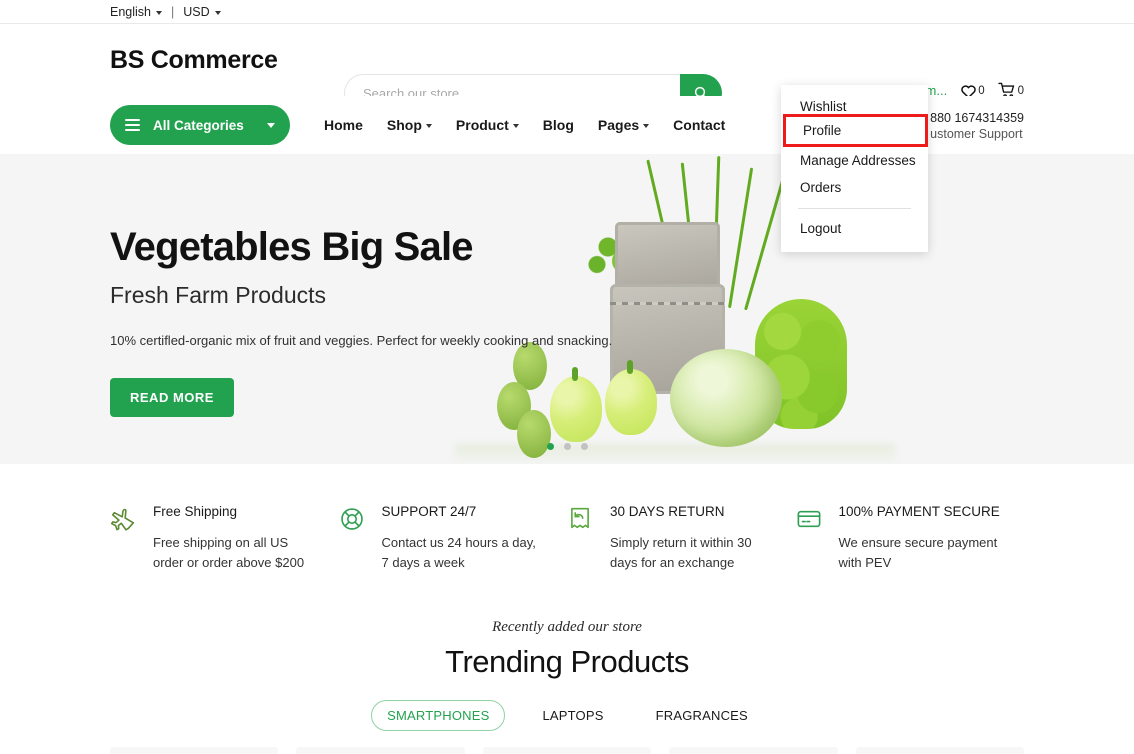 Image resolution: width=1134 pixels, height=754 pixels. I want to click on site-header: BS Commerce hasibulalam61919@gm... 0 0, so click(567, 68).